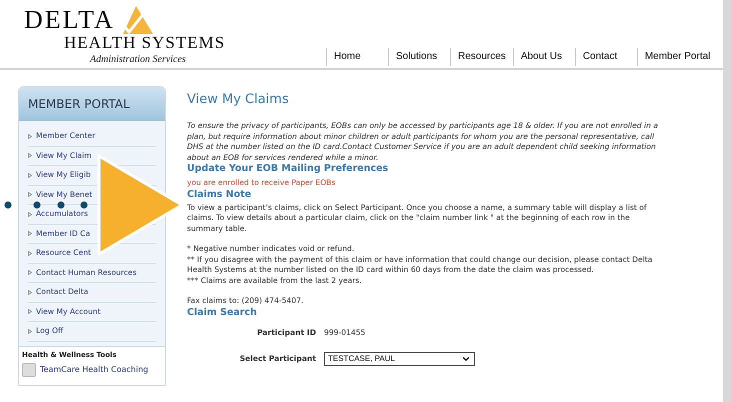  I want to click on nav-link: Solutions, so click(419, 57).